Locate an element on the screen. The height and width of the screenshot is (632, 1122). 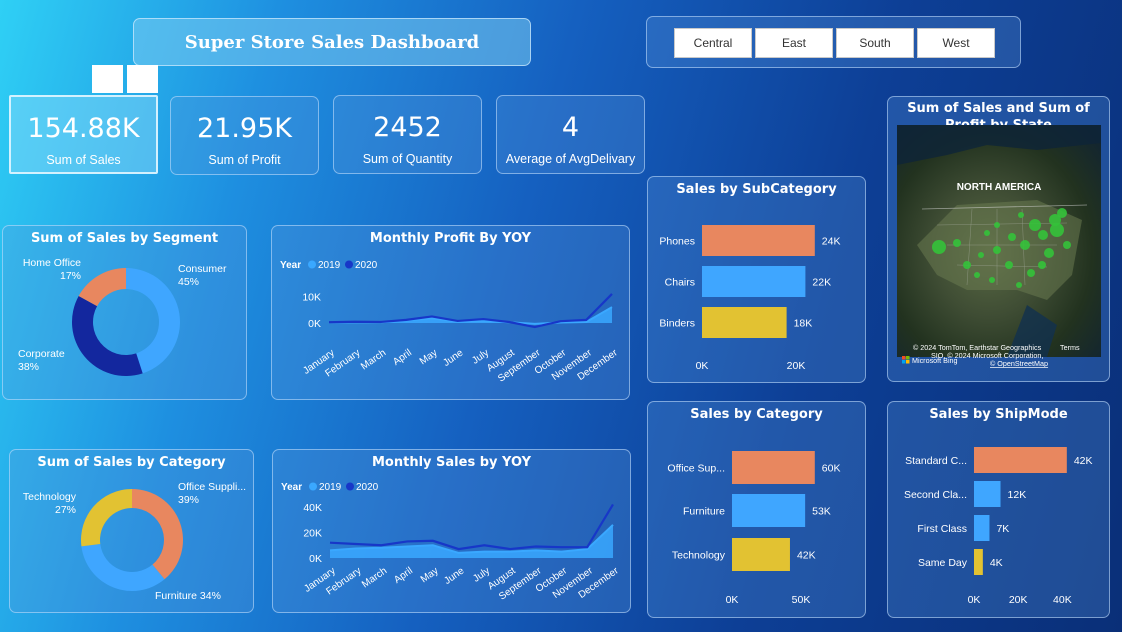
donut-label: 38% is located at coordinates (28, 367).